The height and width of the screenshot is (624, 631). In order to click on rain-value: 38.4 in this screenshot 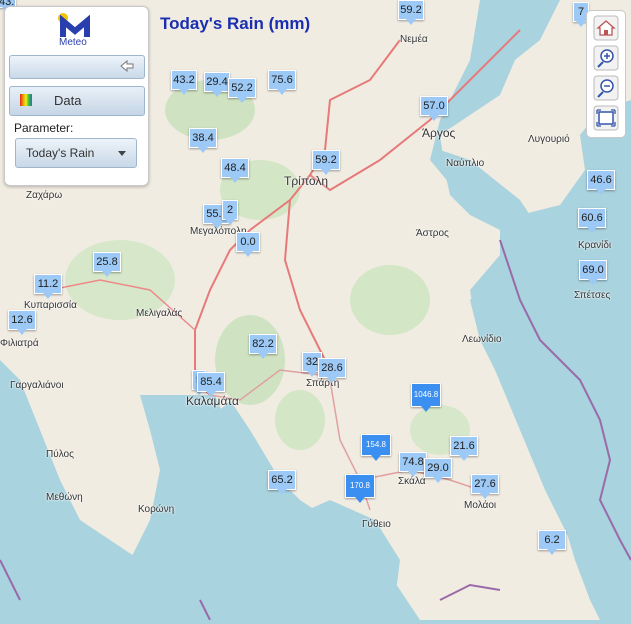, I will do `click(203, 138)`.